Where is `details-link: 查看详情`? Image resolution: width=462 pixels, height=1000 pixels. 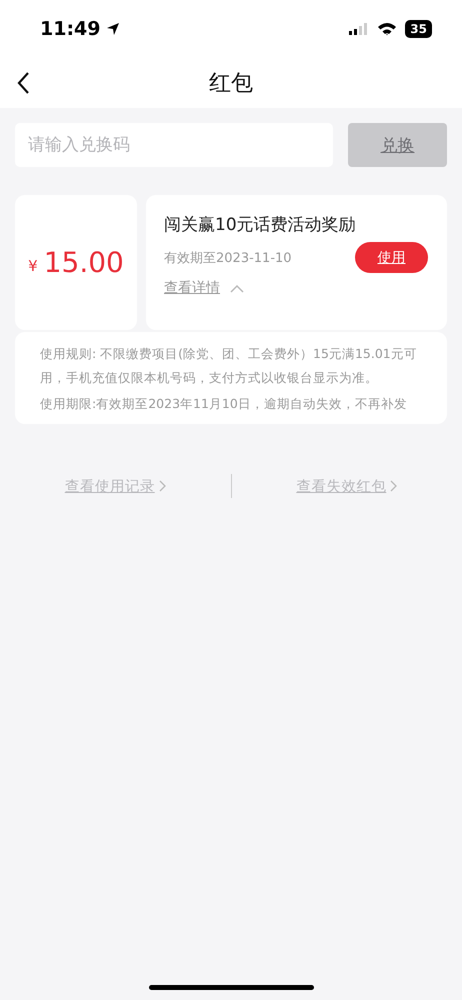
details-link: 查看详情 is located at coordinates (192, 288).